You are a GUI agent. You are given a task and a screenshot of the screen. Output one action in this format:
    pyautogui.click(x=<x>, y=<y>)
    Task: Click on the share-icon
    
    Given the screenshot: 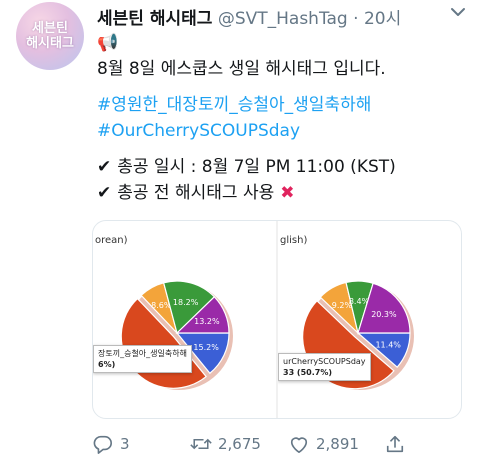 What is the action you would take?
    pyautogui.click(x=395, y=444)
    